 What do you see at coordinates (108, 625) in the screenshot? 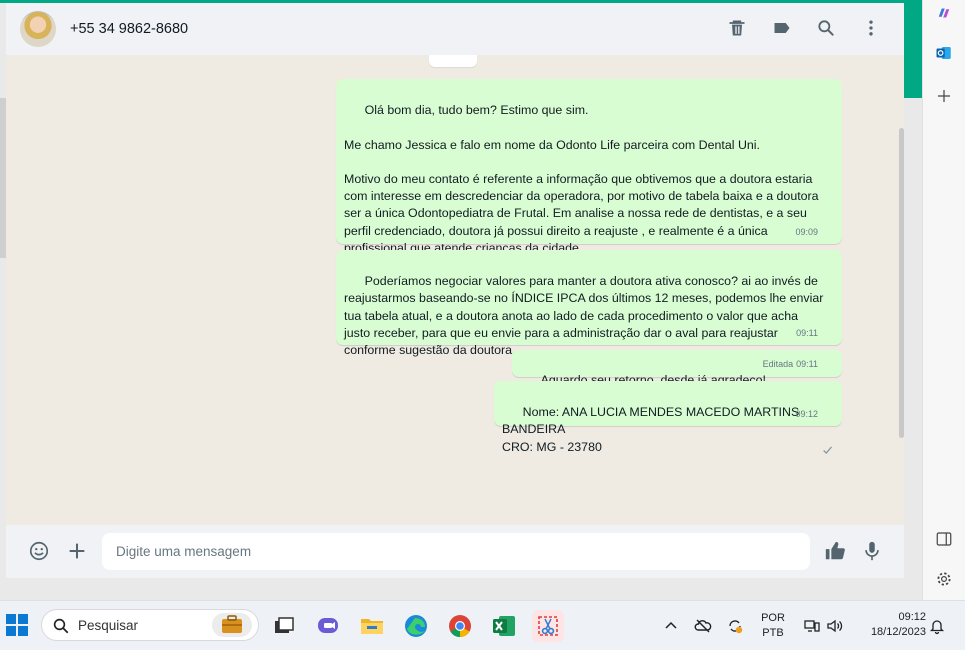
I see `search-label: Pesquisar` at bounding box center [108, 625].